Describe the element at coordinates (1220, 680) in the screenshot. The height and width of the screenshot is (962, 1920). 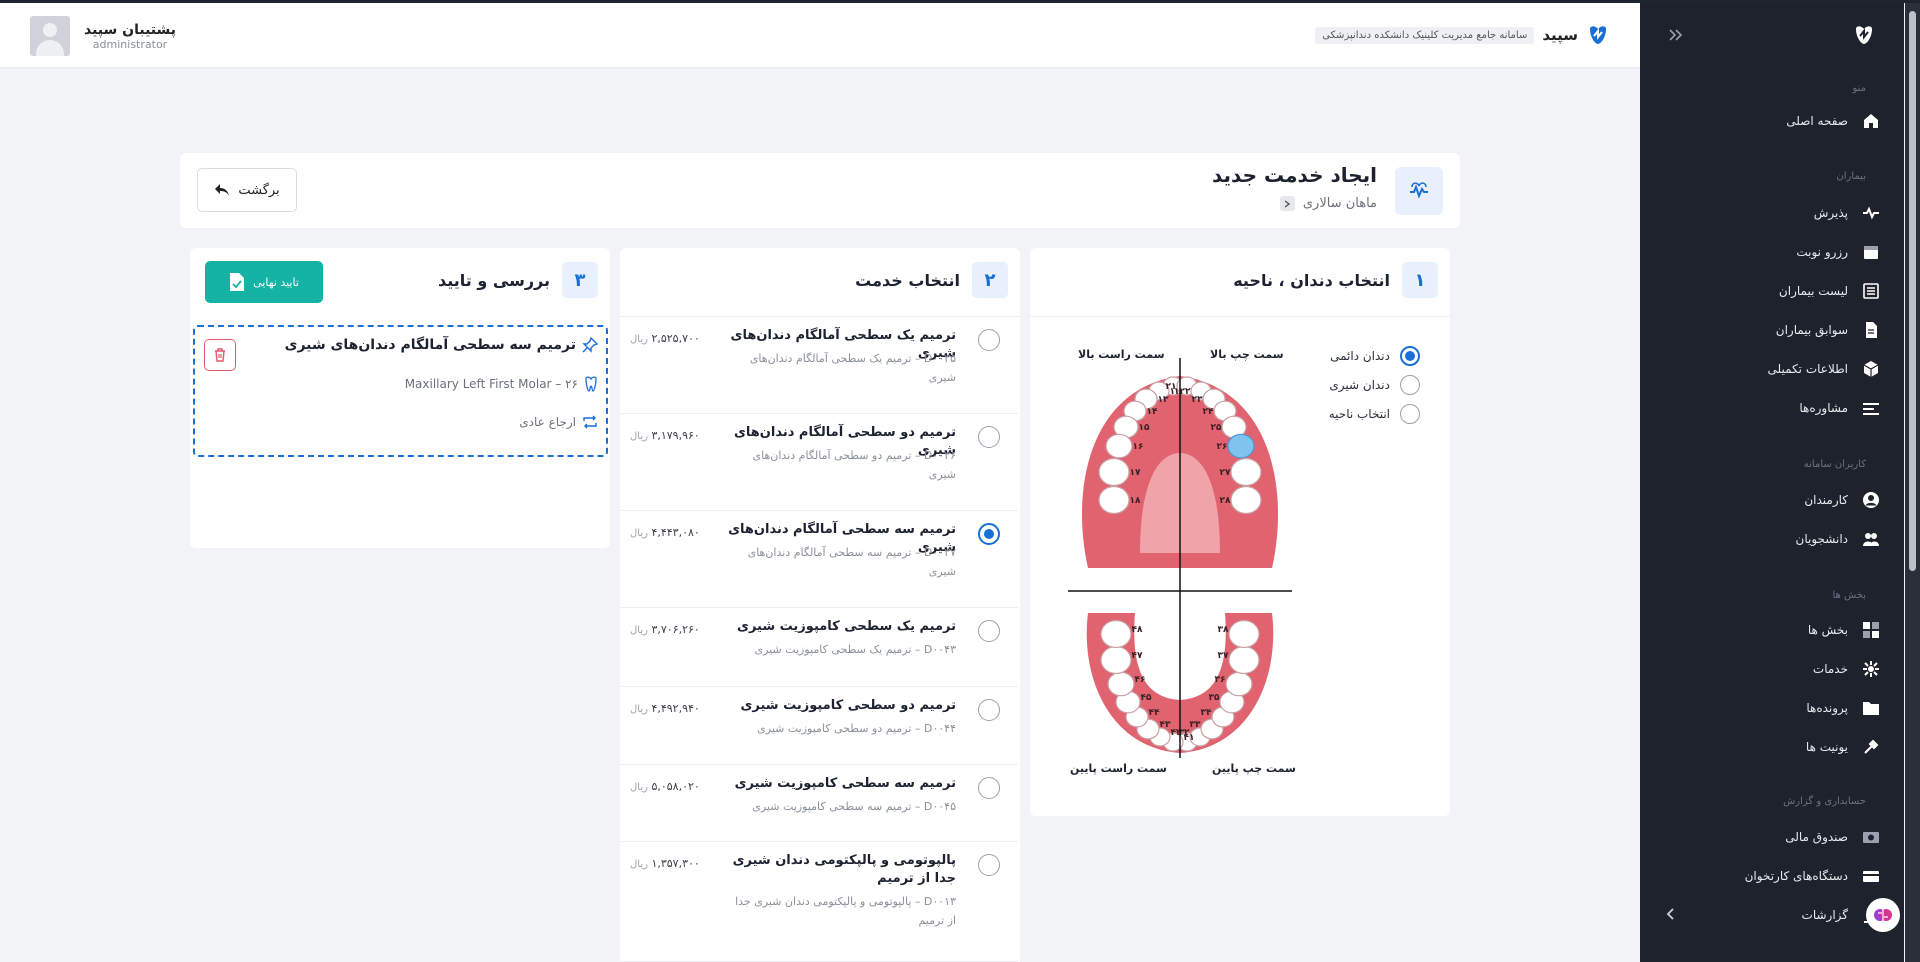
I see `tooth-number-label: ۳۶` at that location.